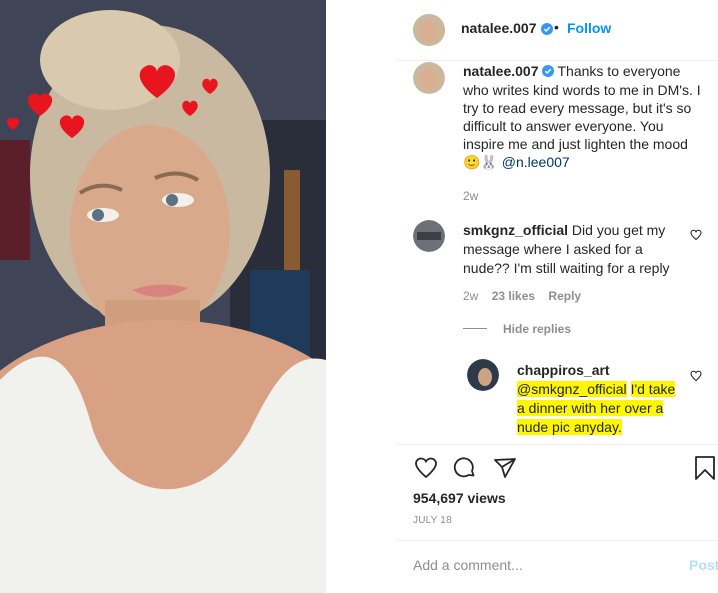 The width and height of the screenshot is (718, 593). What do you see at coordinates (470, 296) in the screenshot?
I see `comment-age: 2w` at bounding box center [470, 296].